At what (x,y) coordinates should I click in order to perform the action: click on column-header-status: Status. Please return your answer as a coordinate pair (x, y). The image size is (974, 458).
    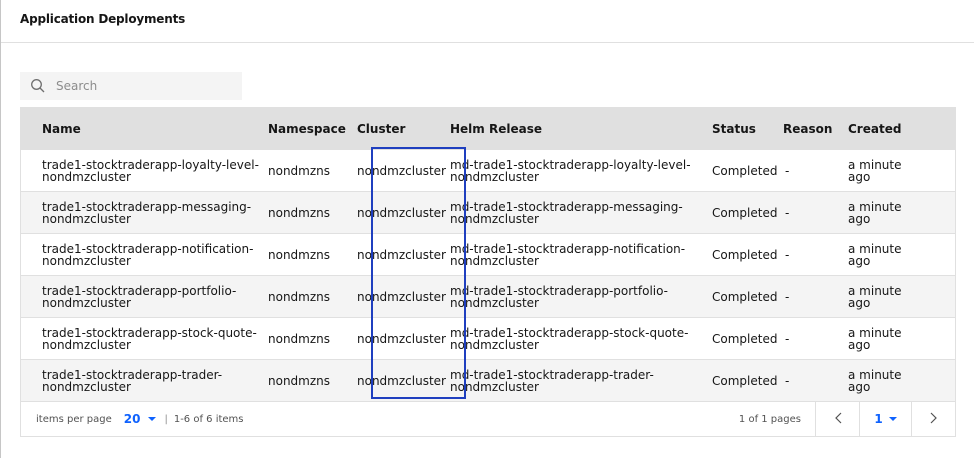
    Looking at the image, I should click on (747, 129).